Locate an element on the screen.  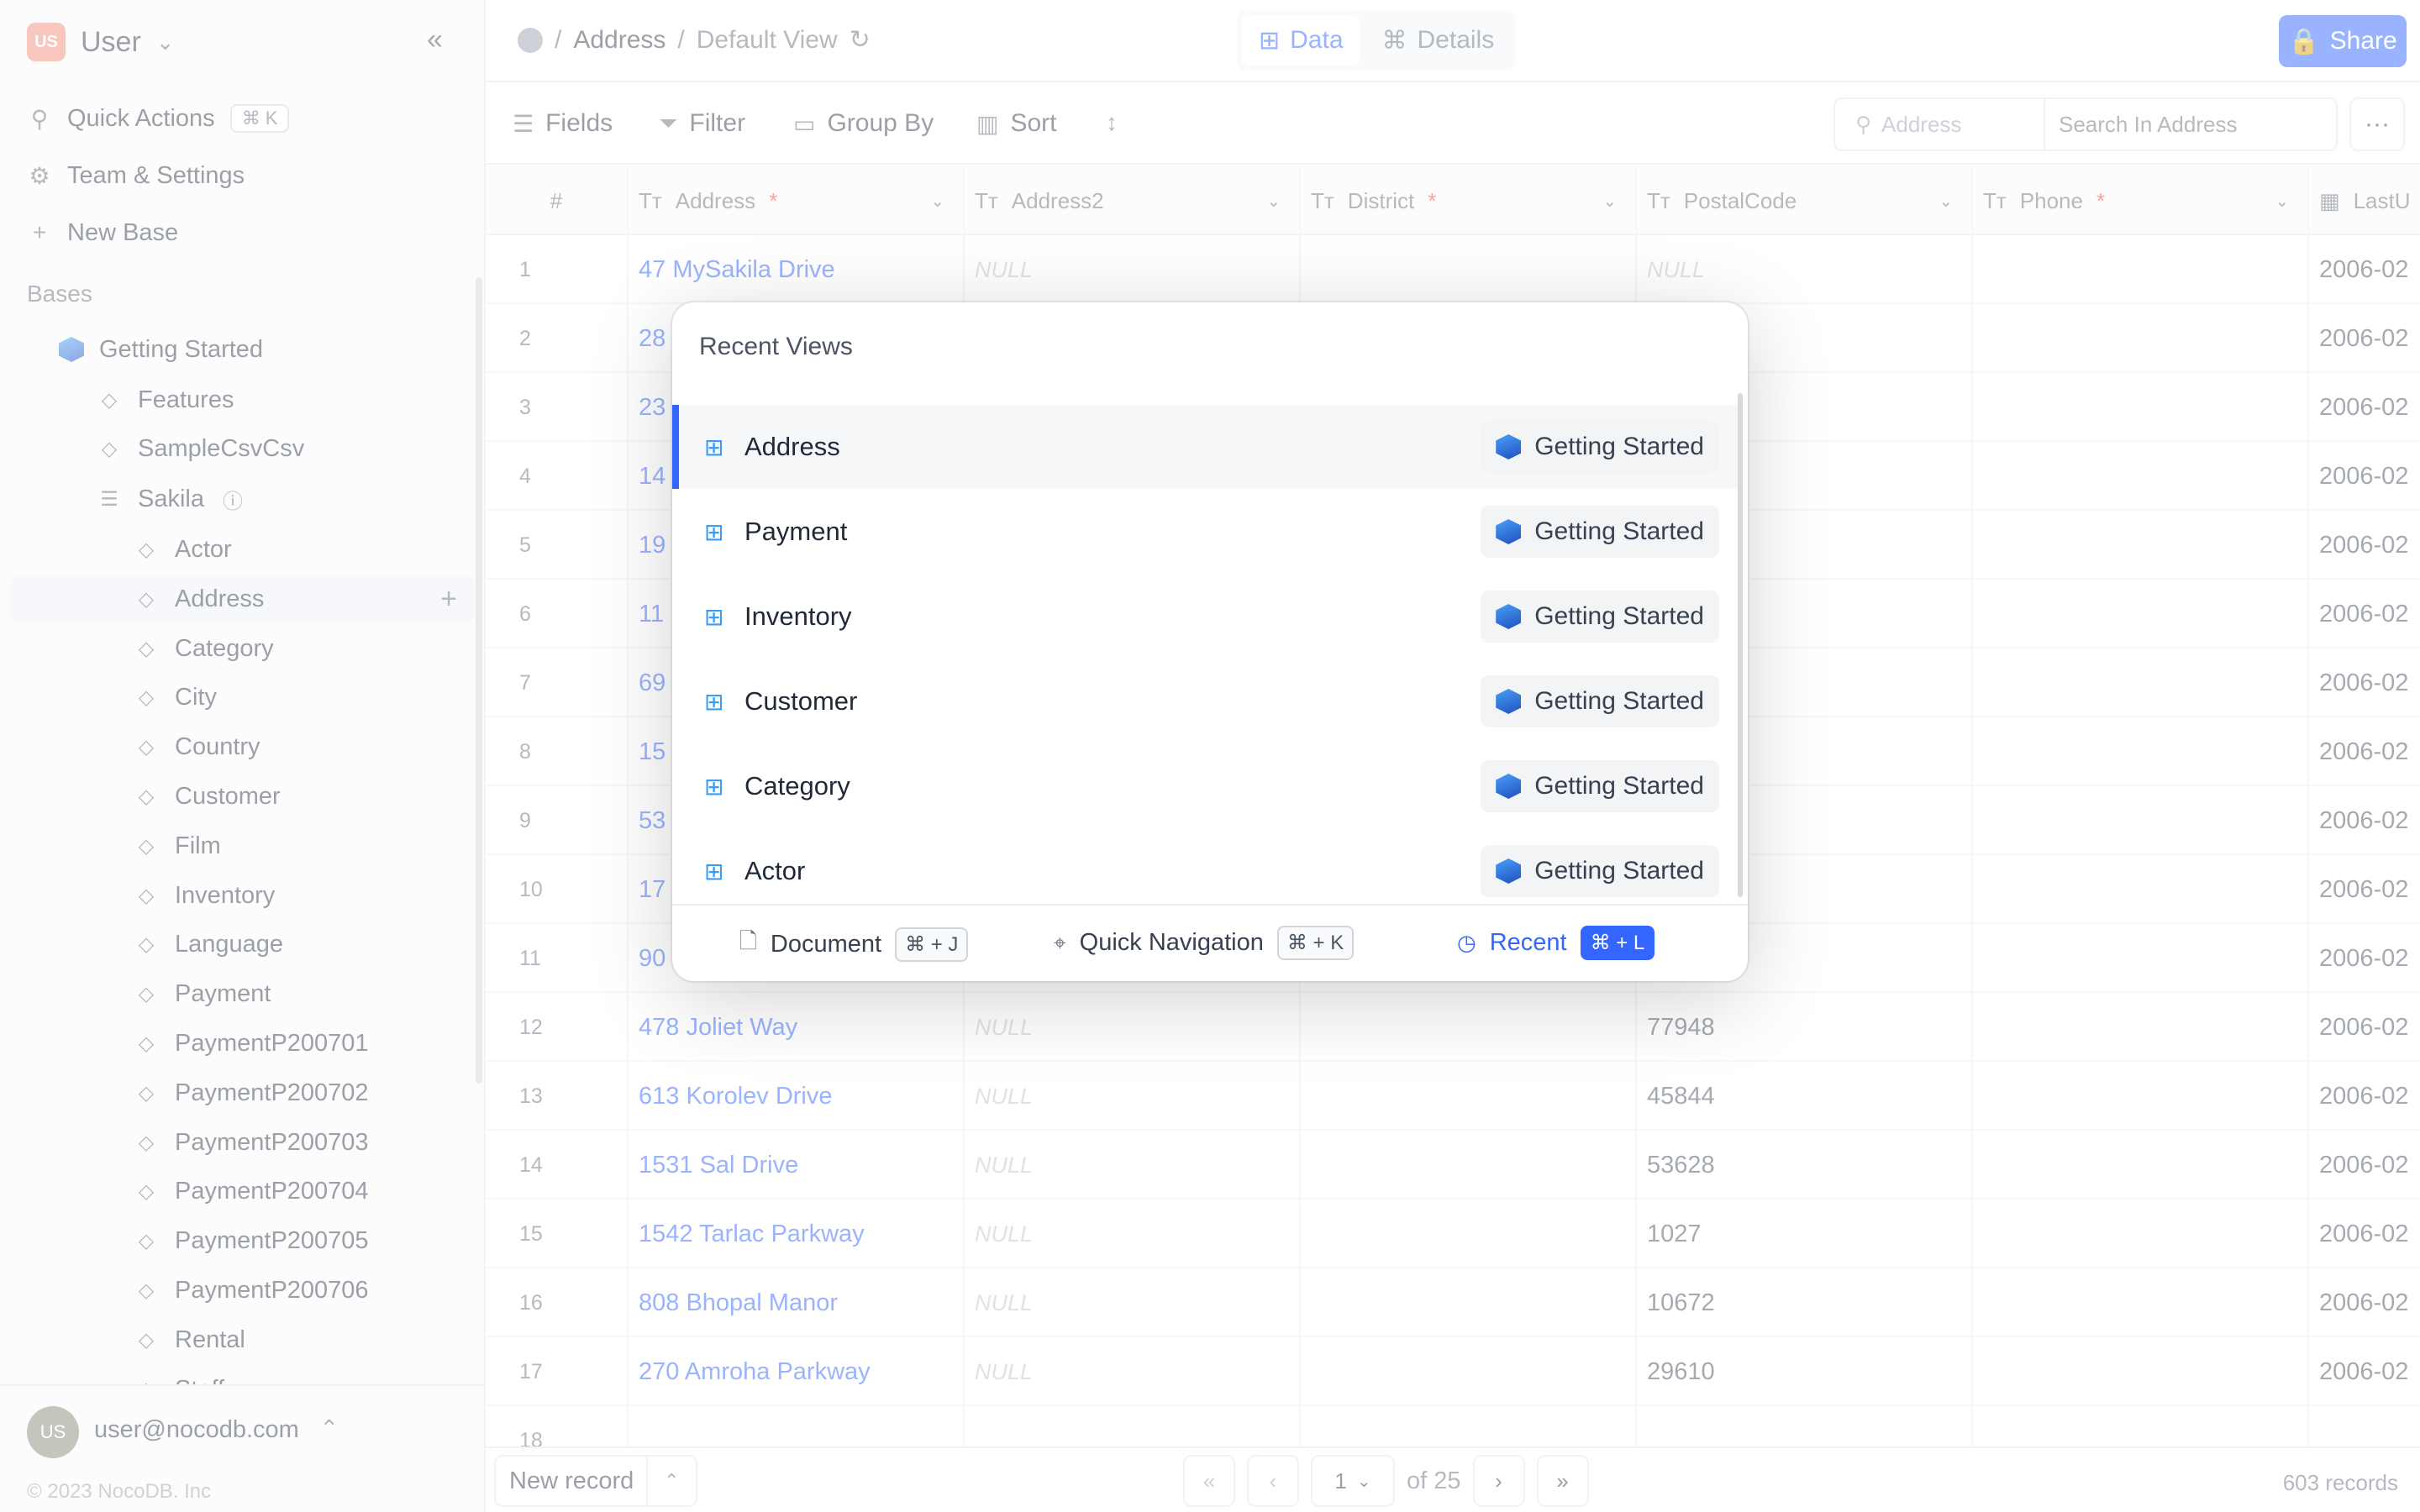
recent-shortcut: ◷ Recent ⌘ + L is located at coordinates (1556, 943).